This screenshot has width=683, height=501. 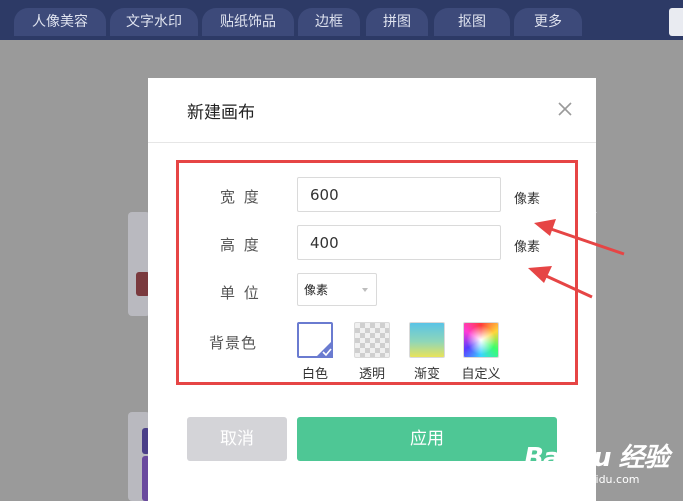 What do you see at coordinates (372, 340) in the screenshot?
I see `swatch-transparent` at bounding box center [372, 340].